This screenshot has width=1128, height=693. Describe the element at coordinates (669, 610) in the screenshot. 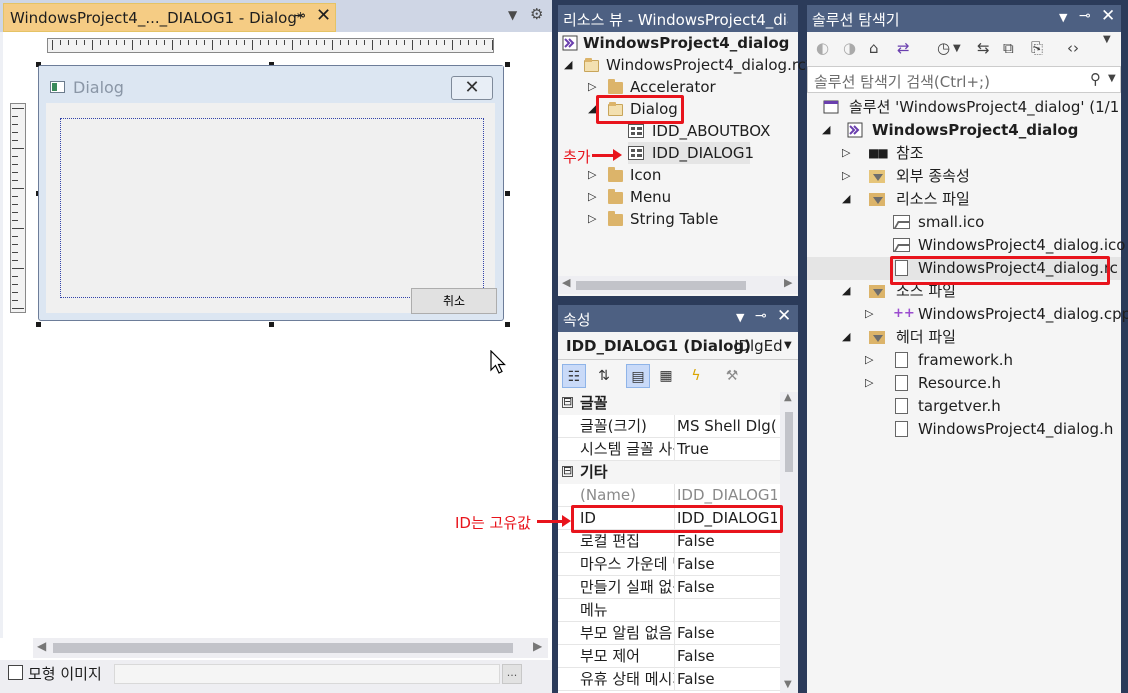

I see `property-row: 메뉴` at that location.